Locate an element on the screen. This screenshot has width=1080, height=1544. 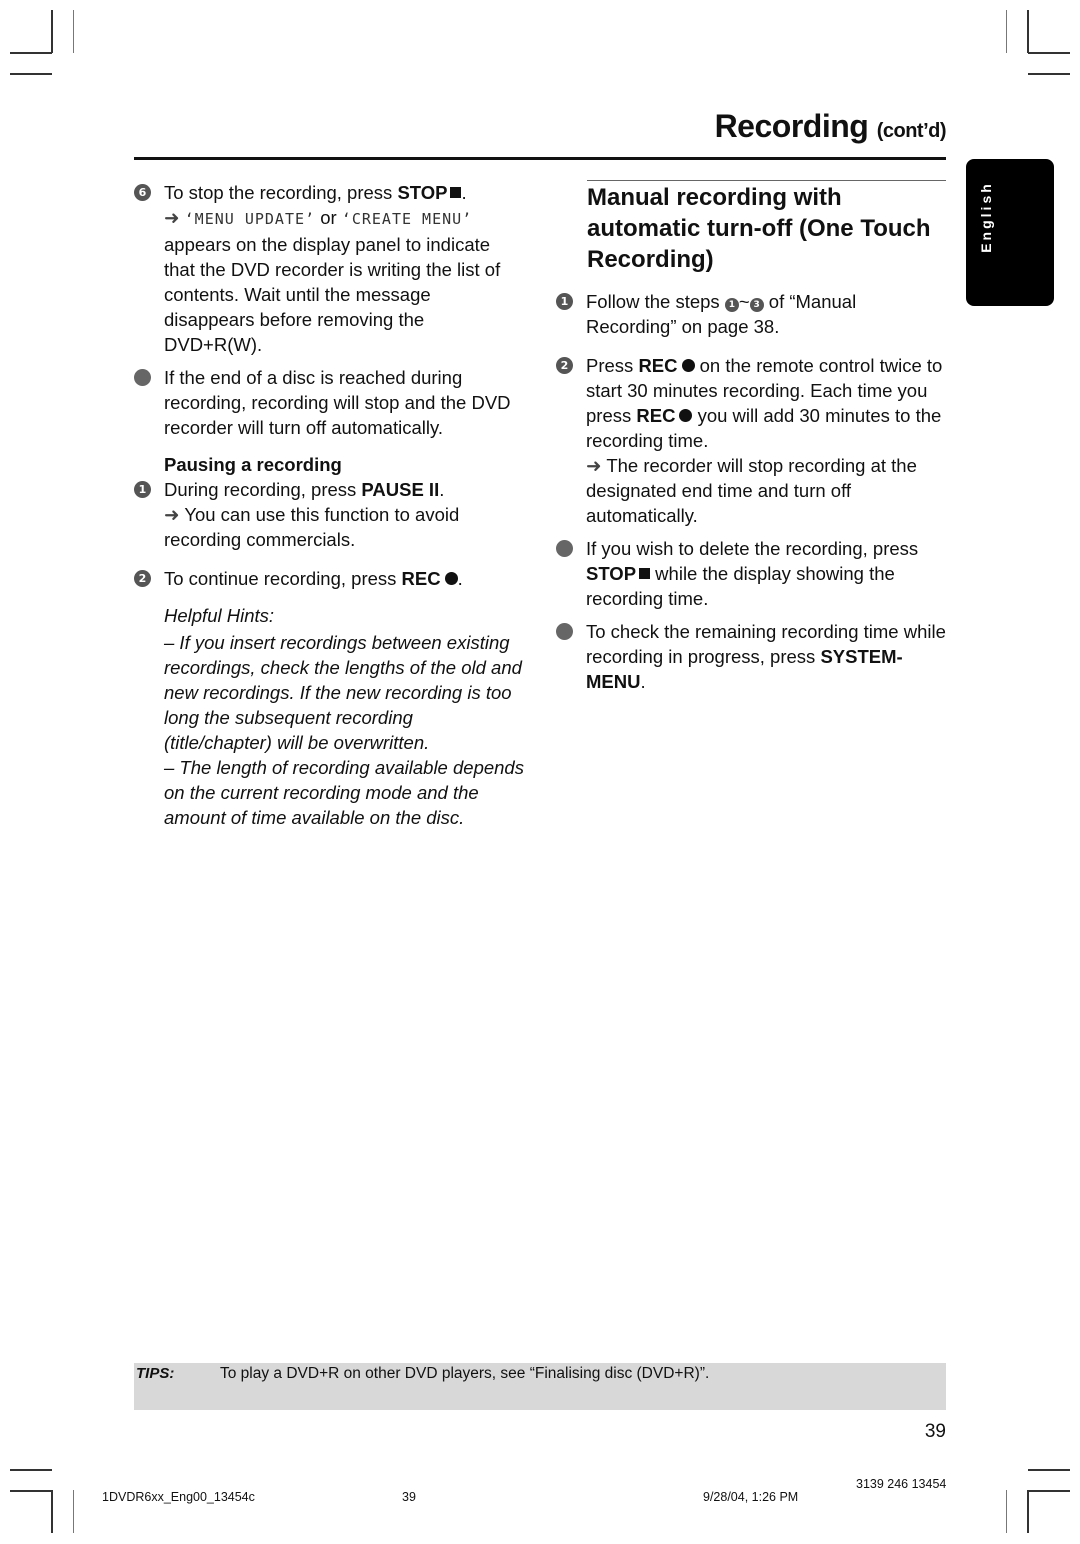
footer-code: 3139 246 13454 is located at coordinates (901, 1484).